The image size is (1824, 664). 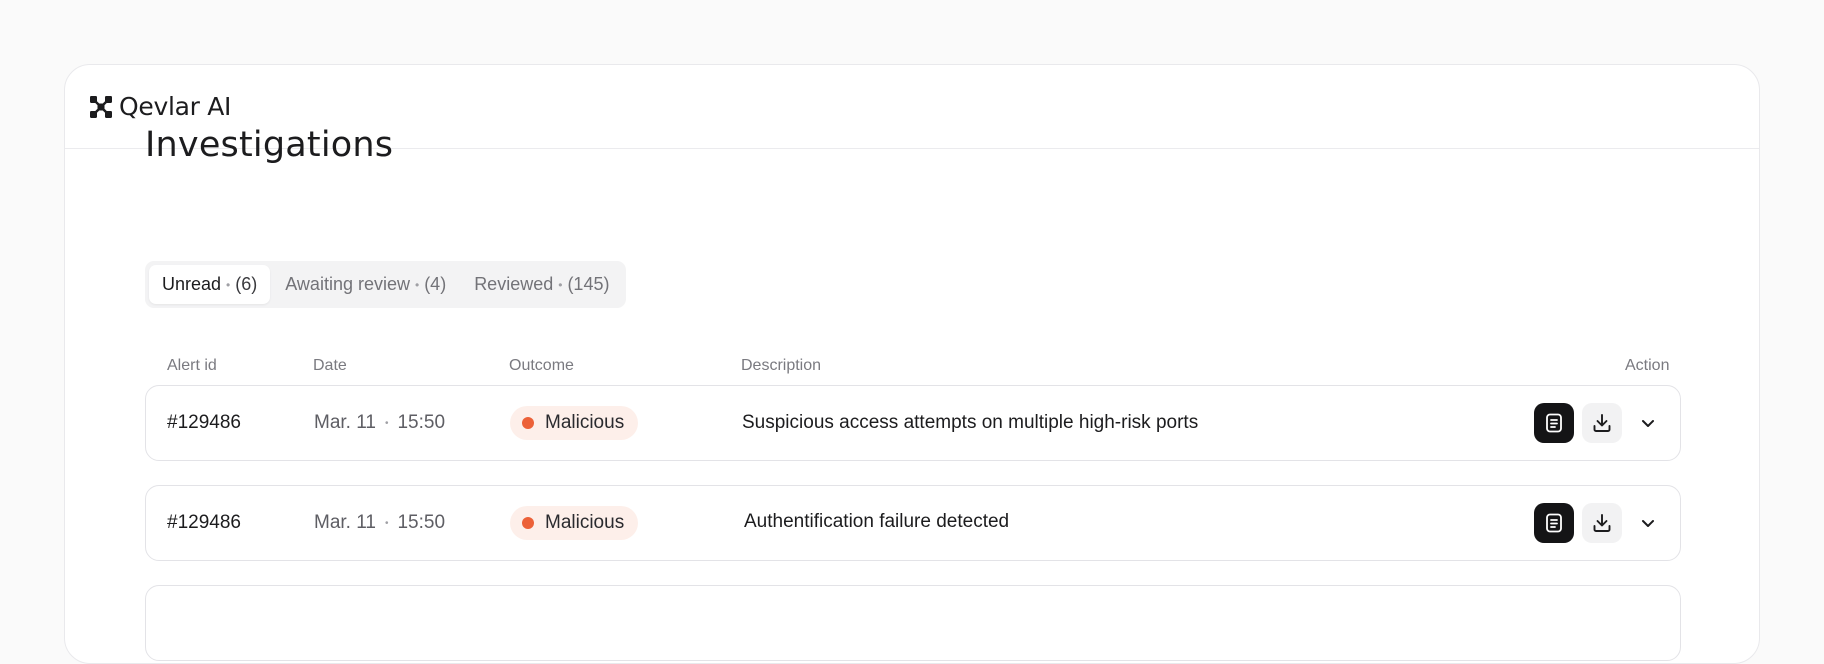 What do you see at coordinates (101, 106) in the screenshot?
I see `qevlar-logo-icon` at bounding box center [101, 106].